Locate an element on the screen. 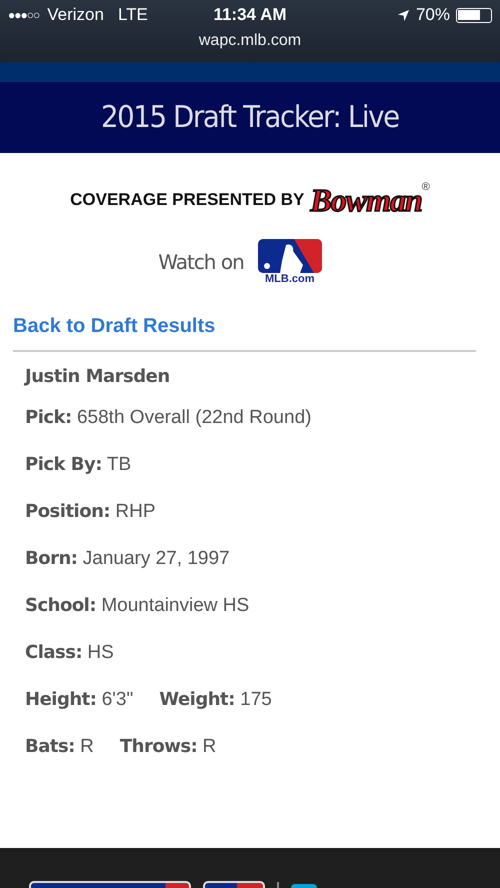 This screenshot has height=888, width=500. player-detail: School: Mountainview HS is located at coordinates (137, 605).